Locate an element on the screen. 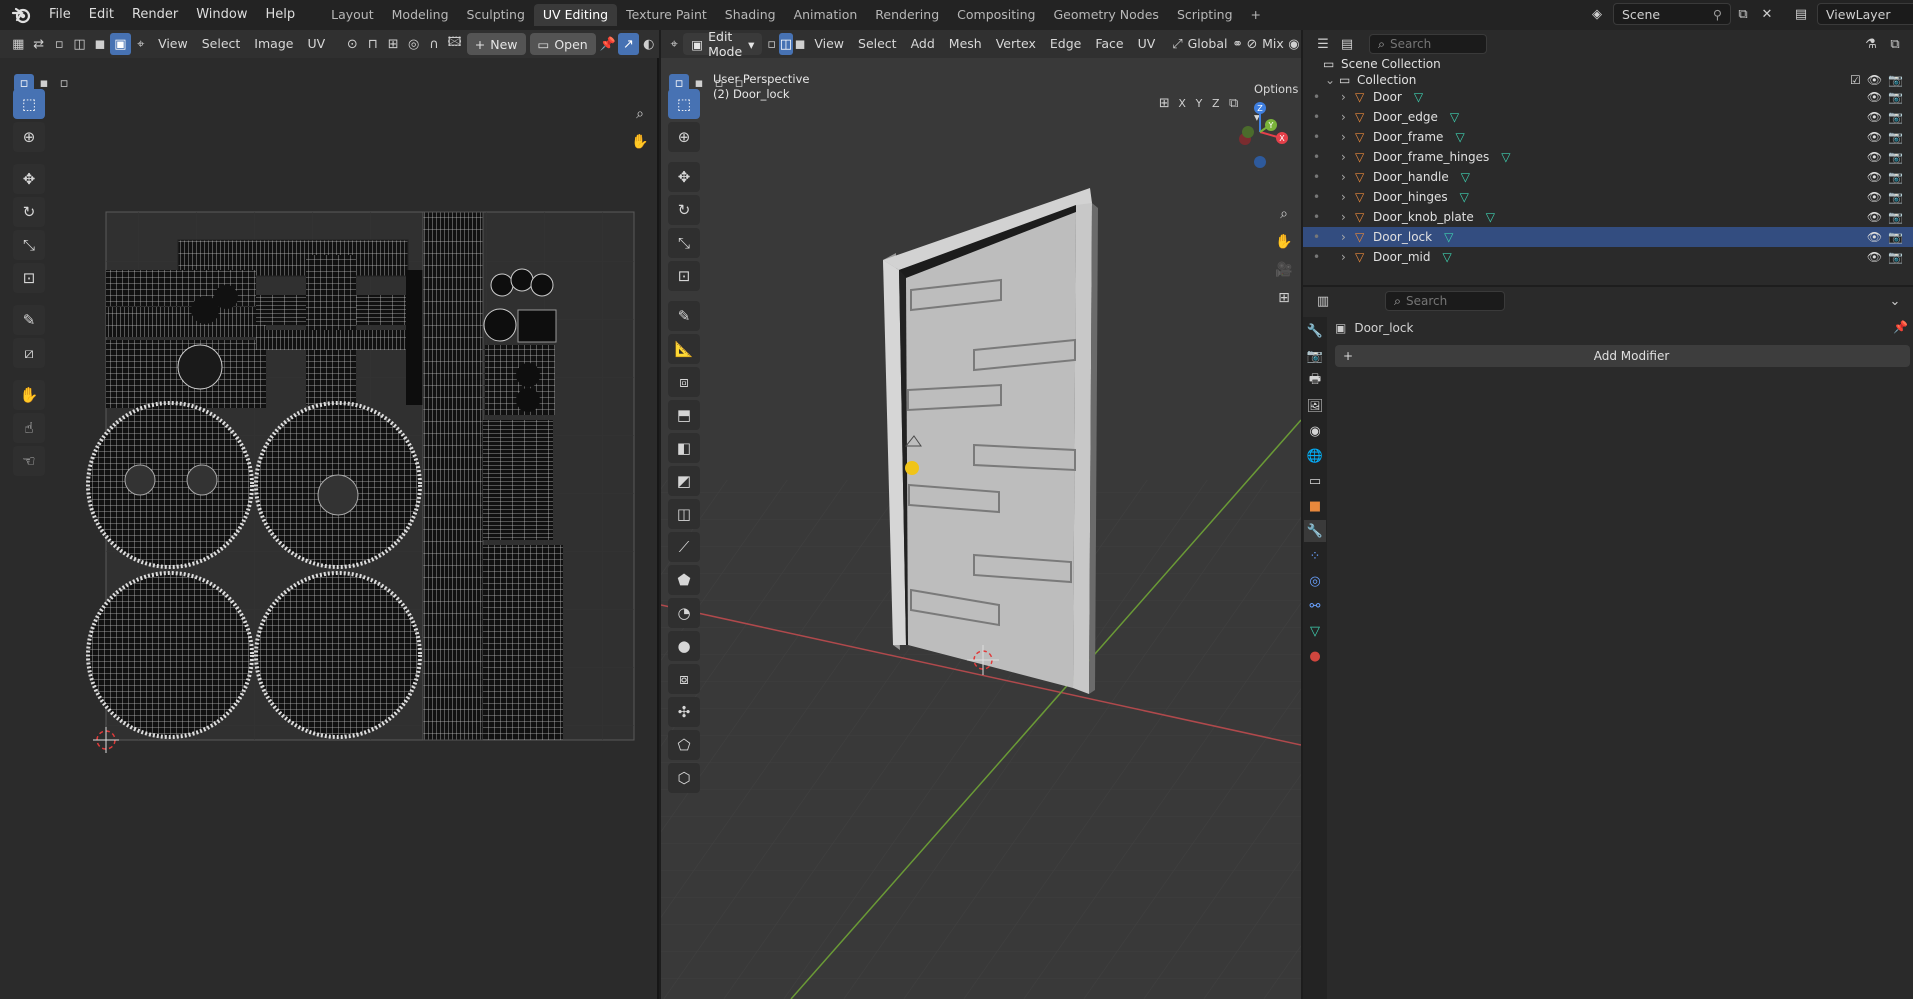  editor-type-icon: ▥ is located at coordinates (1323, 301).